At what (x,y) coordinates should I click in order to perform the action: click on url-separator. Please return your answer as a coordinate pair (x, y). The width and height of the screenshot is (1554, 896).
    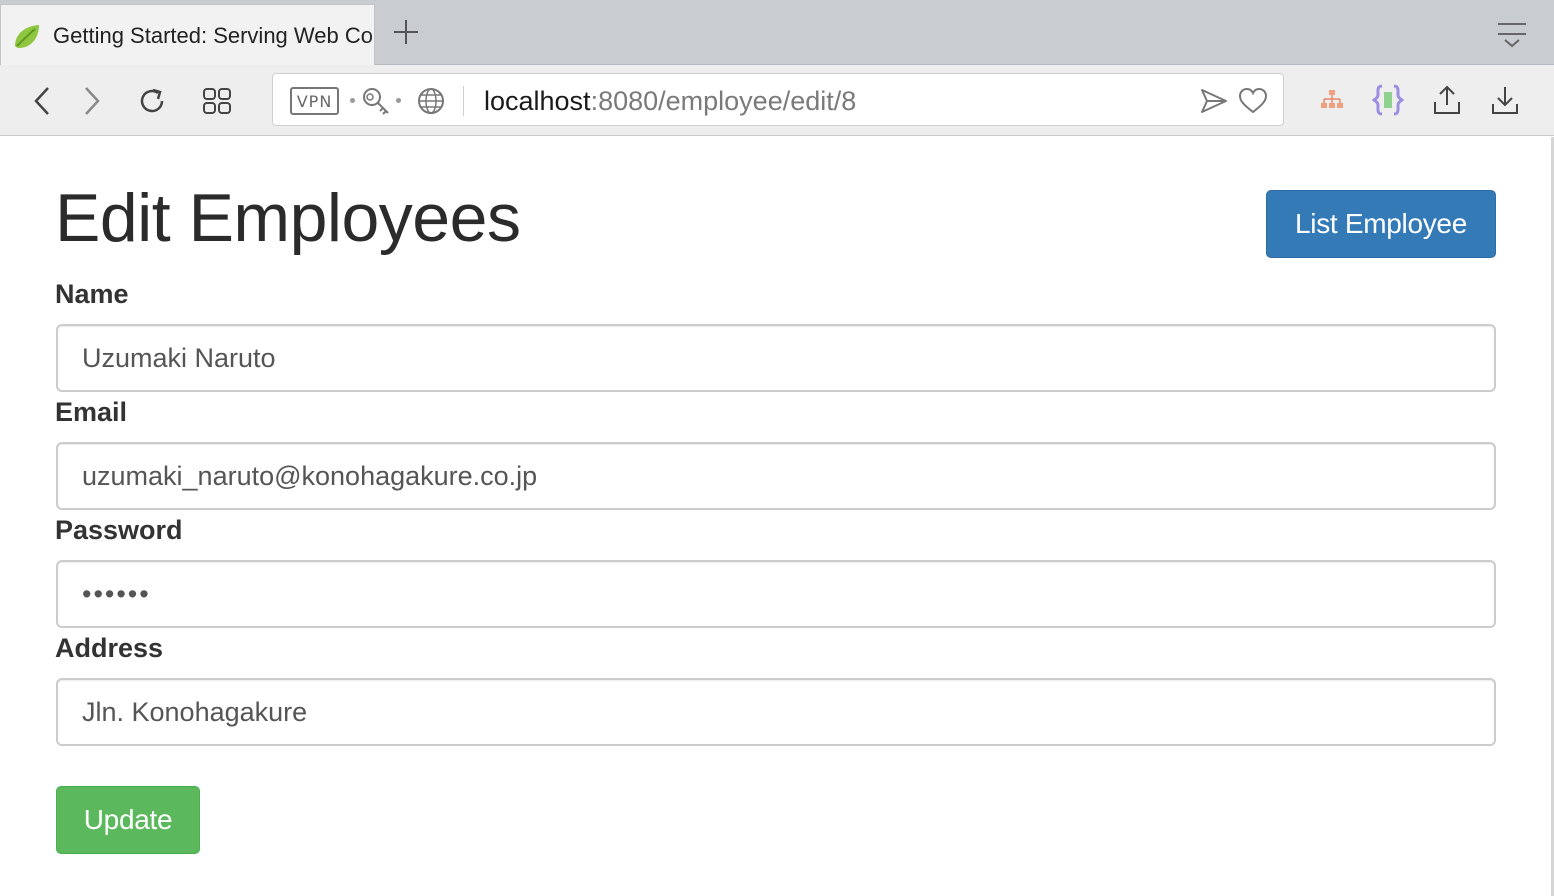
    Looking at the image, I should click on (463, 101).